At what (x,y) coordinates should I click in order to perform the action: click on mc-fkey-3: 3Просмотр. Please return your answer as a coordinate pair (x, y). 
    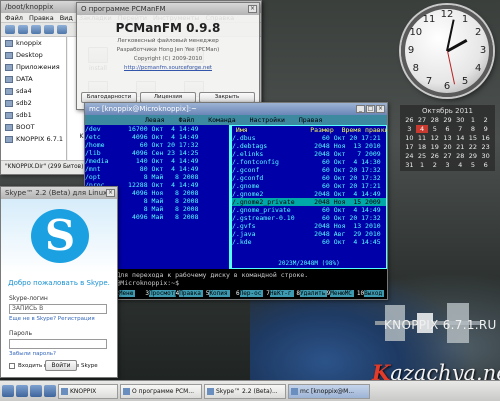
    Looking at the image, I should click on (160, 293).